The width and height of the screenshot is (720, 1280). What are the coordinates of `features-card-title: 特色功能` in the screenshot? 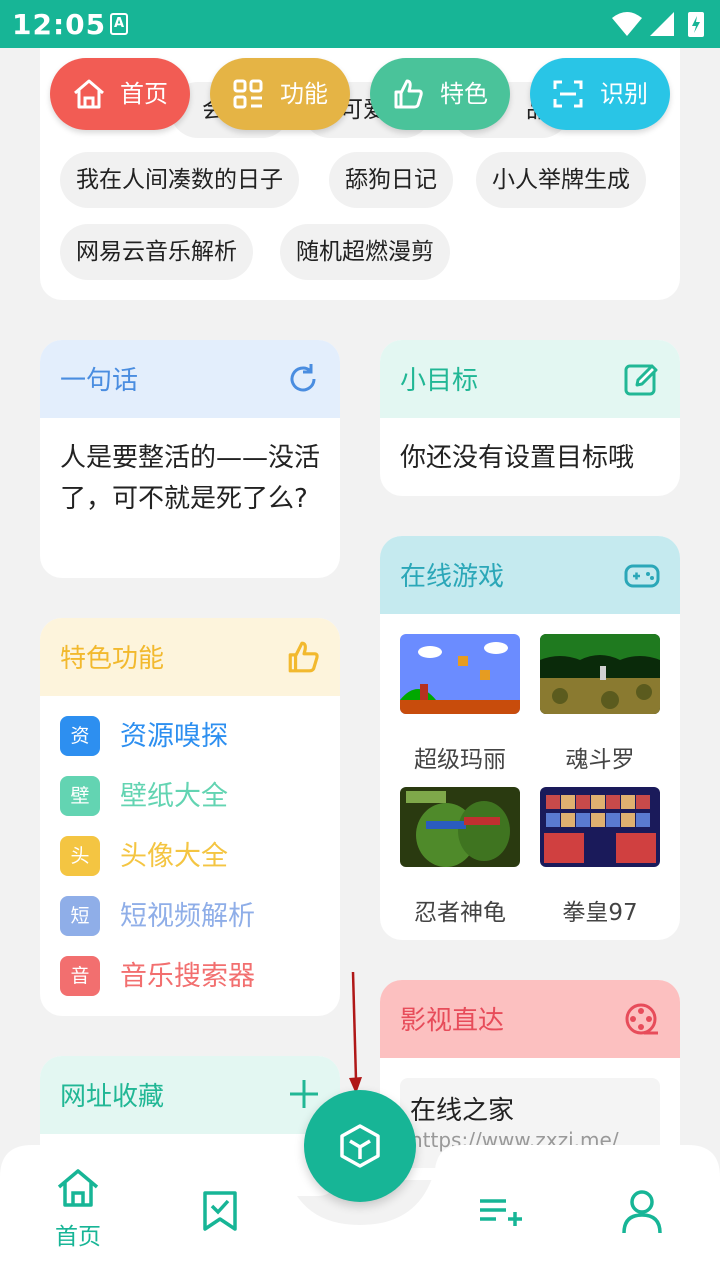 It's located at (112, 659).